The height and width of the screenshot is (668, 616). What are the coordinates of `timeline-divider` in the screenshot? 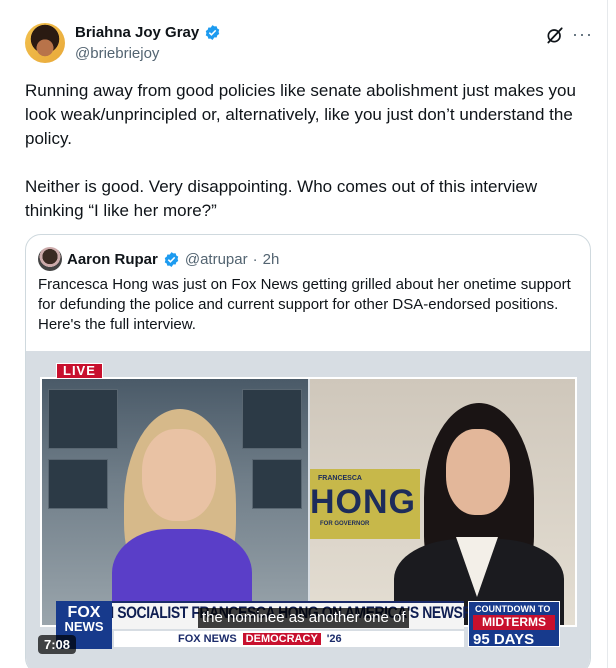 It's located at (607, 334).